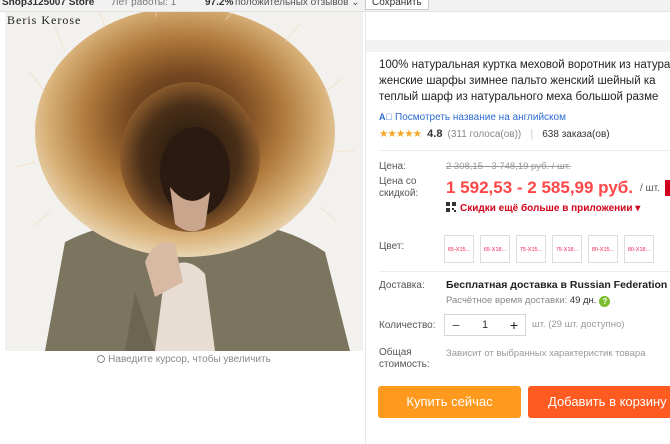 This screenshot has height=444, width=670. Describe the element at coordinates (583, 300) in the screenshot. I see `eta-days: 49 дн.` at that location.